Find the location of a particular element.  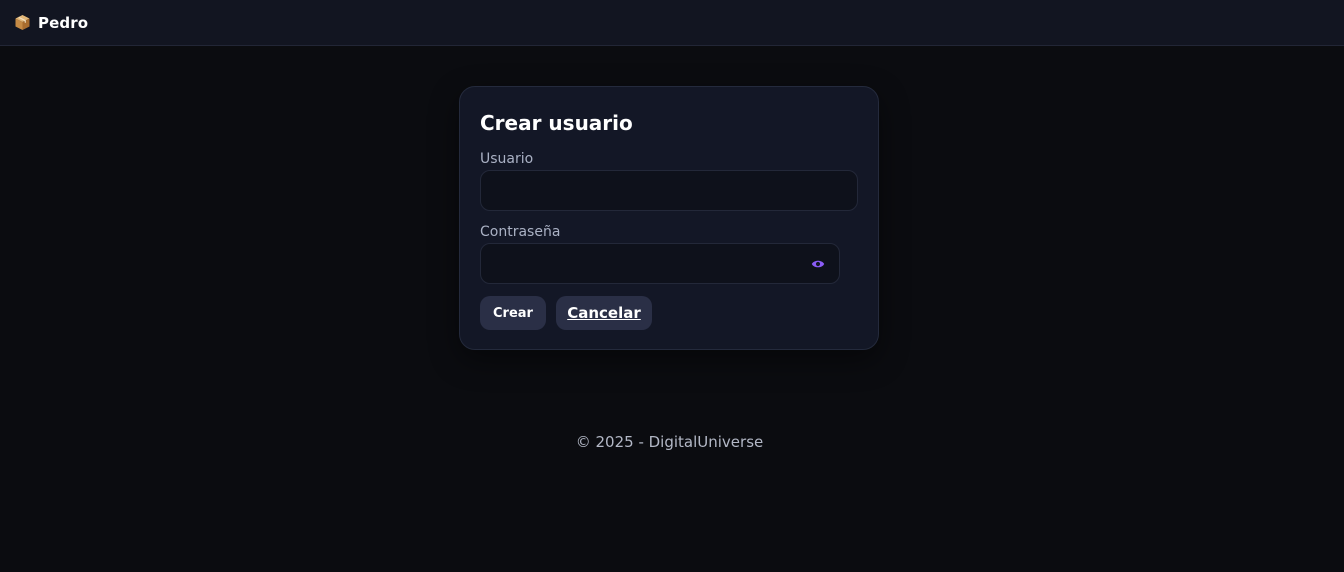

username-field is located at coordinates (669, 190).